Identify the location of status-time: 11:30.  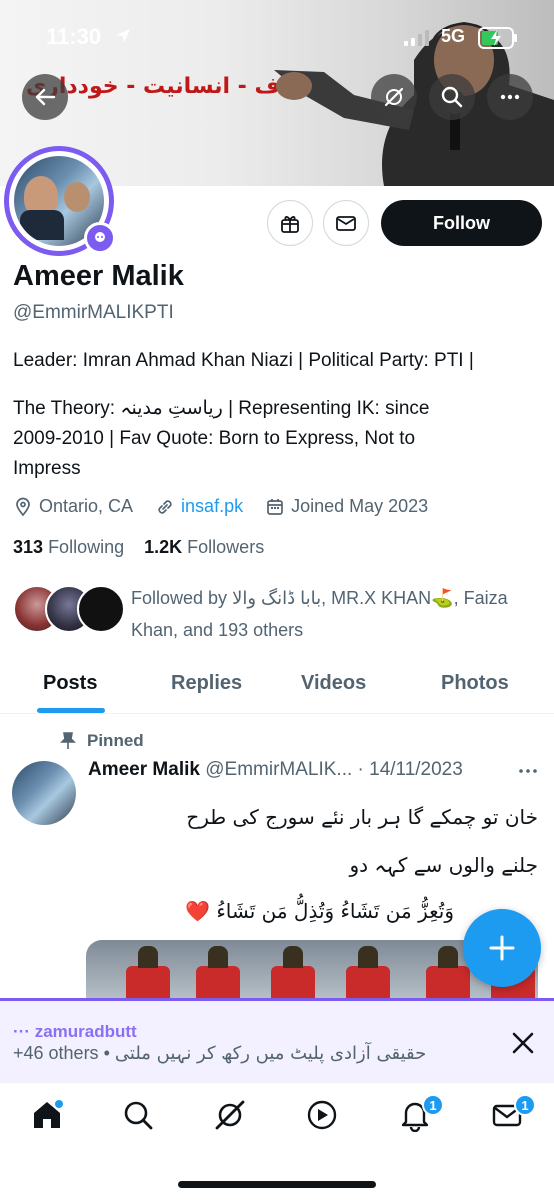
(74, 36).